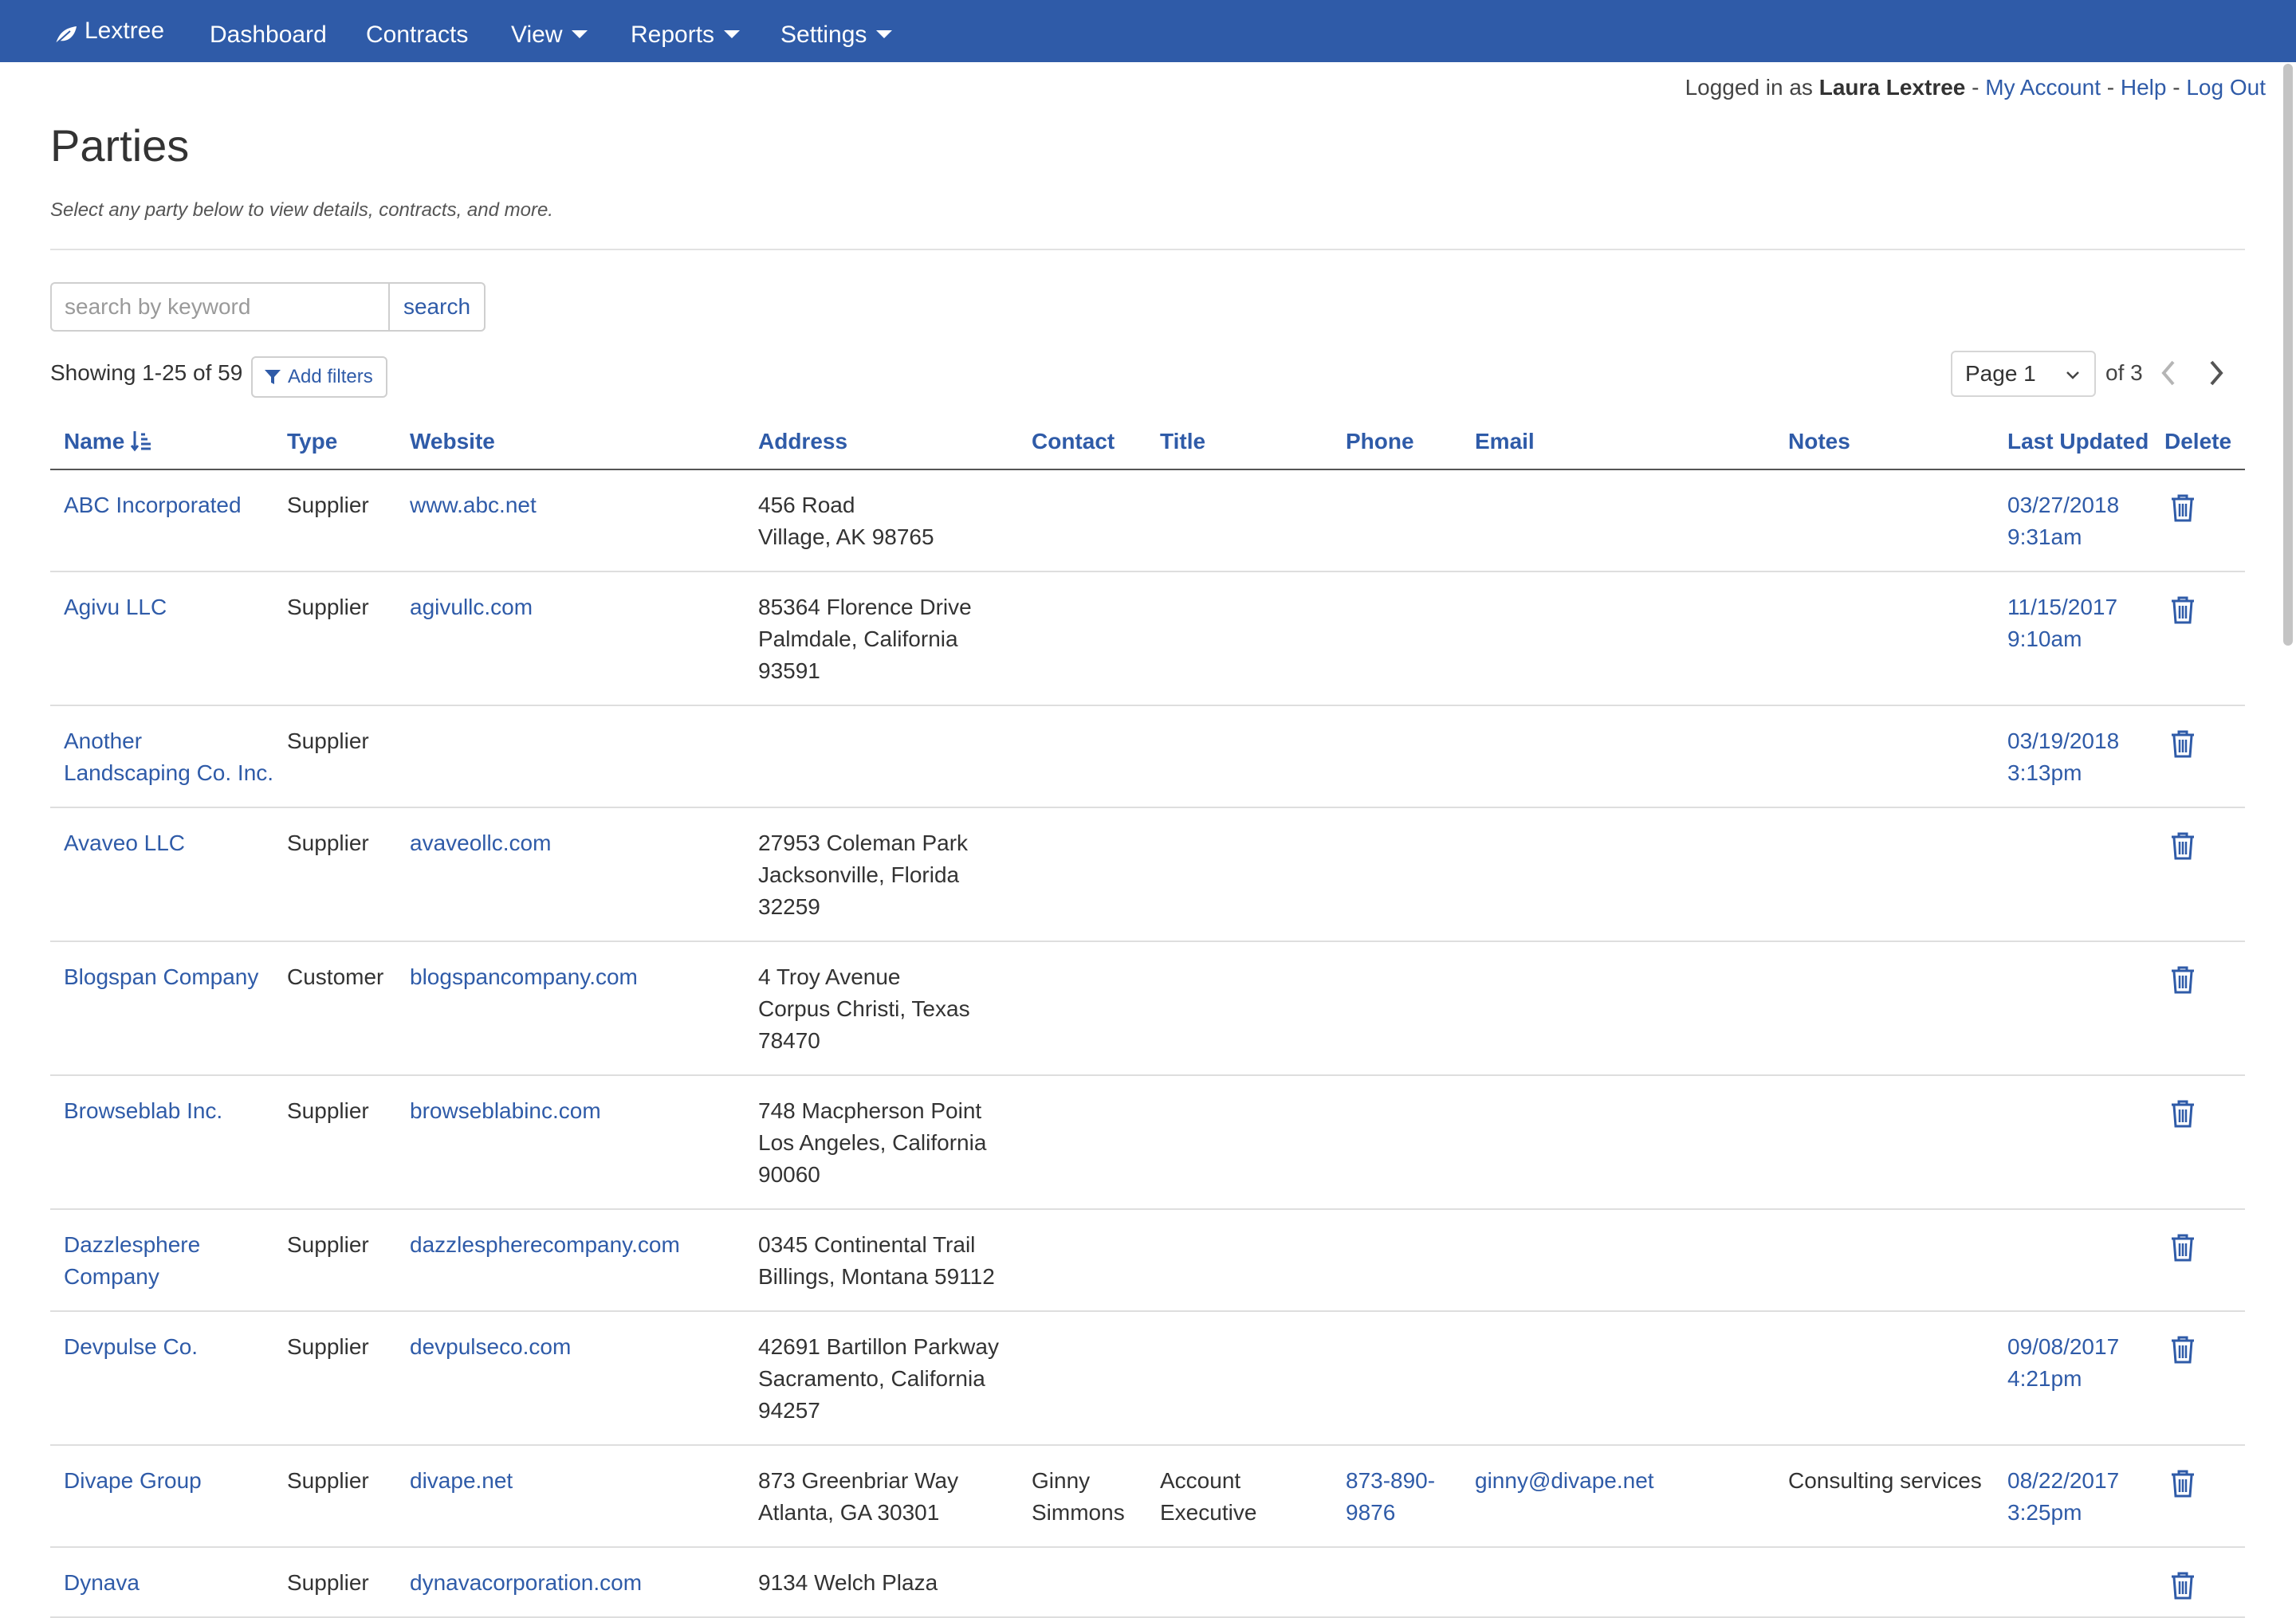 The width and height of the screenshot is (2296, 1618). What do you see at coordinates (143, 1111) in the screenshot?
I see `party-name-link: Browseblab Inc.` at bounding box center [143, 1111].